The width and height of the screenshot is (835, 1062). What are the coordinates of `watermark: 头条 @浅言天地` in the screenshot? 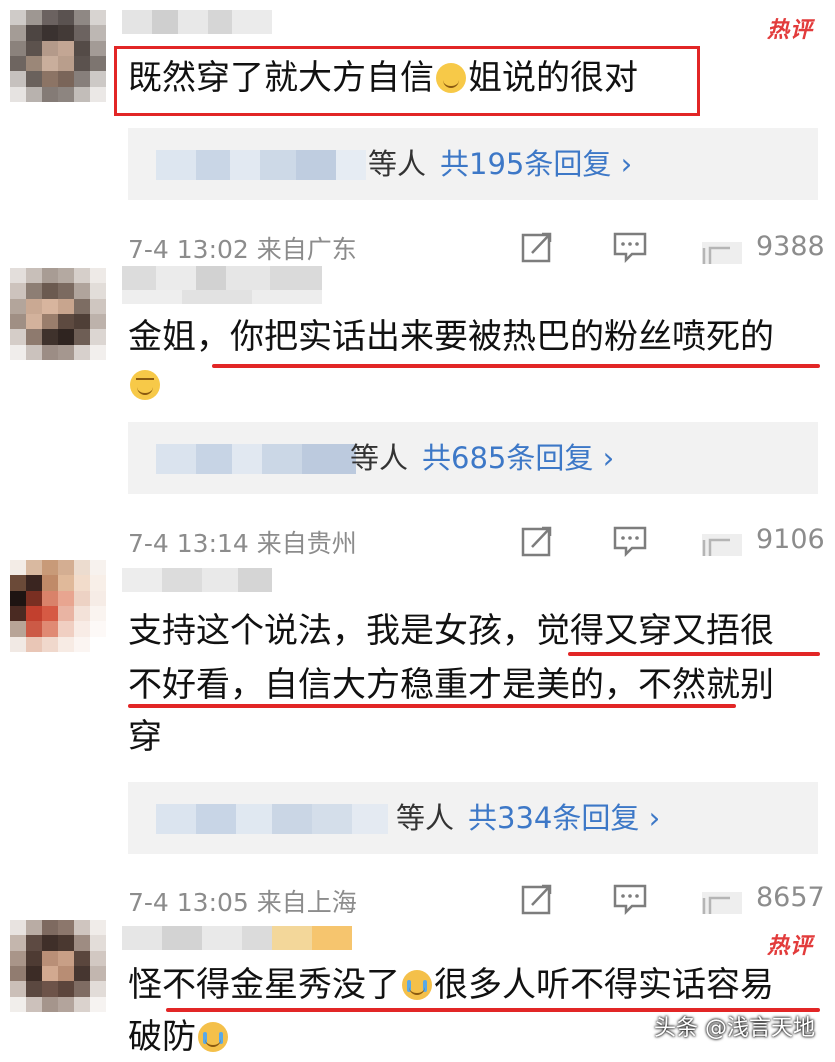 It's located at (734, 1028).